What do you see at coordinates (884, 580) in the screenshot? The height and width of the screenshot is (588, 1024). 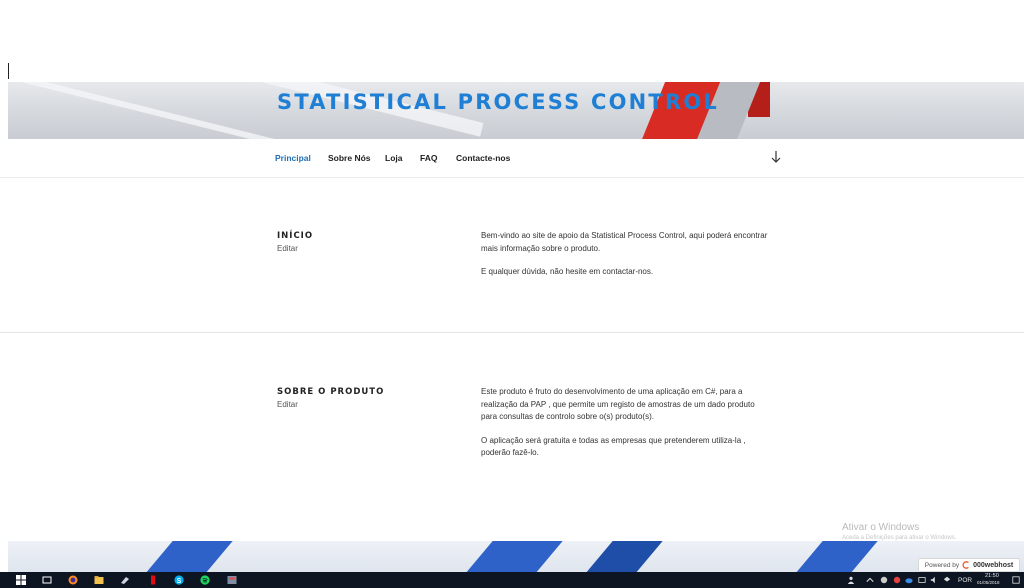 I see `tray-app-icon` at bounding box center [884, 580].